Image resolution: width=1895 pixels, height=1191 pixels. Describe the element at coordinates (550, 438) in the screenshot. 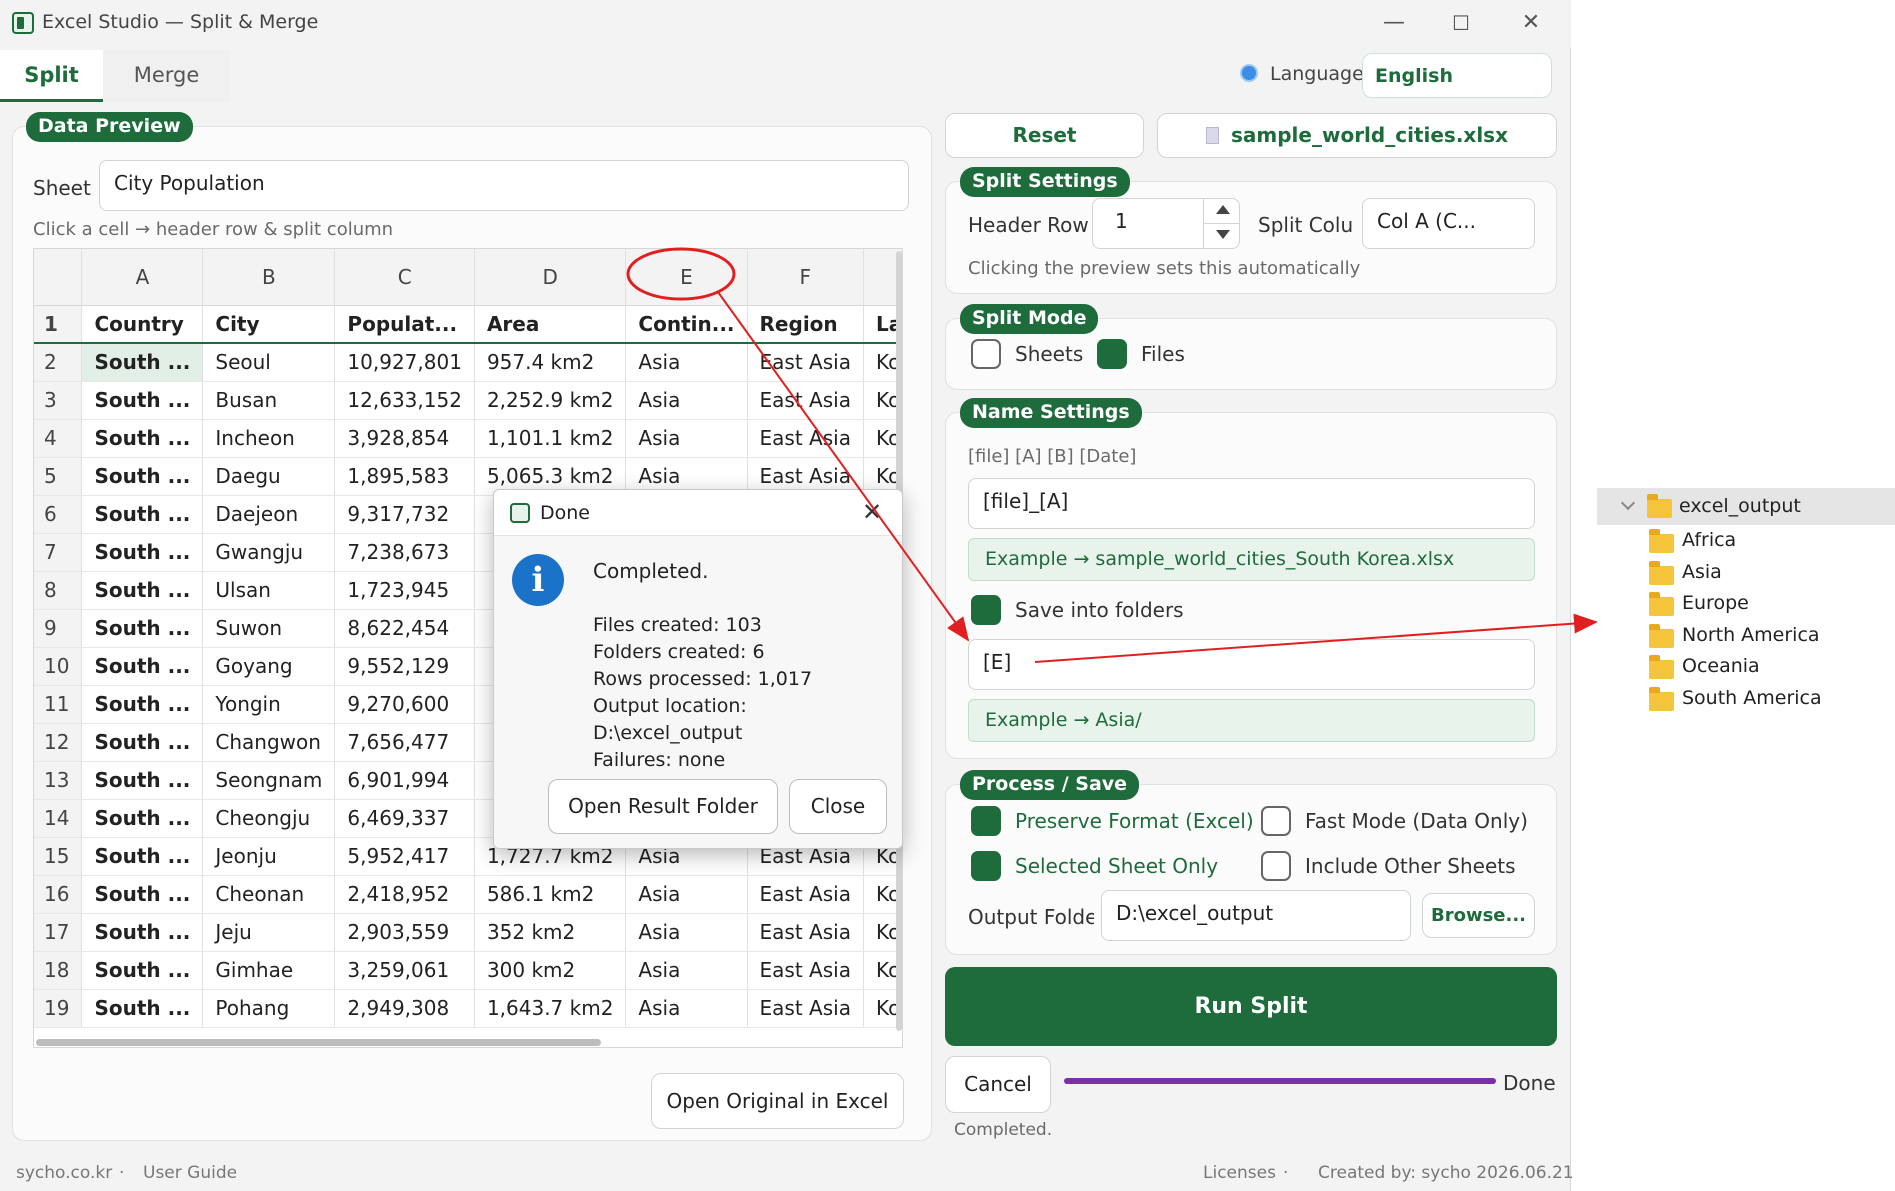

I see `table-cell: 1,101.1 km2` at that location.